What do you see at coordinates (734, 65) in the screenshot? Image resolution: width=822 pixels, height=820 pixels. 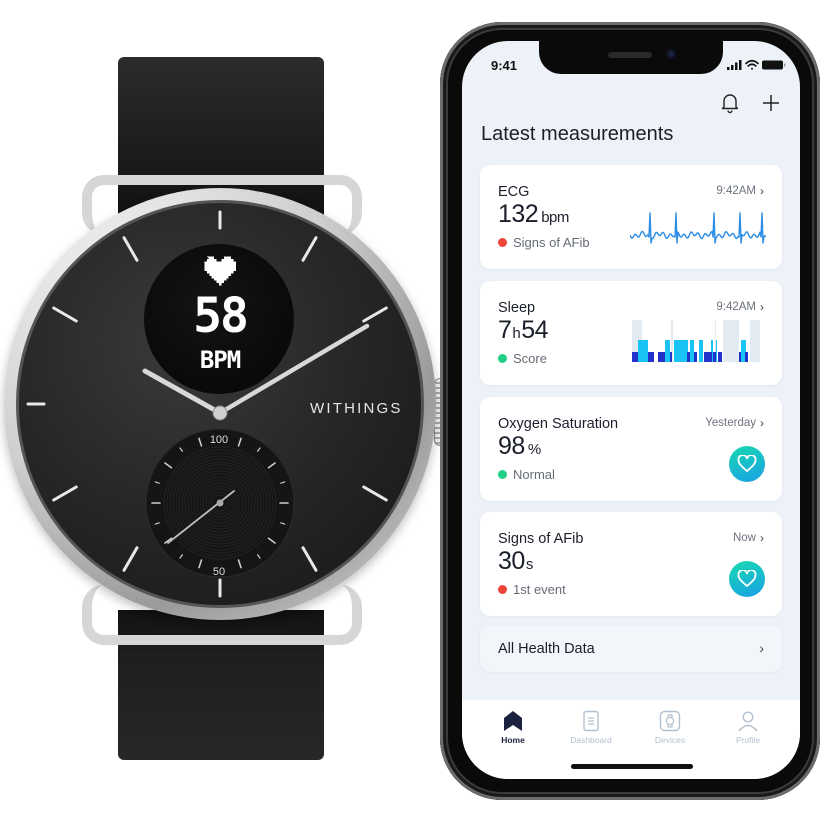 I see `signal-icon` at bounding box center [734, 65].